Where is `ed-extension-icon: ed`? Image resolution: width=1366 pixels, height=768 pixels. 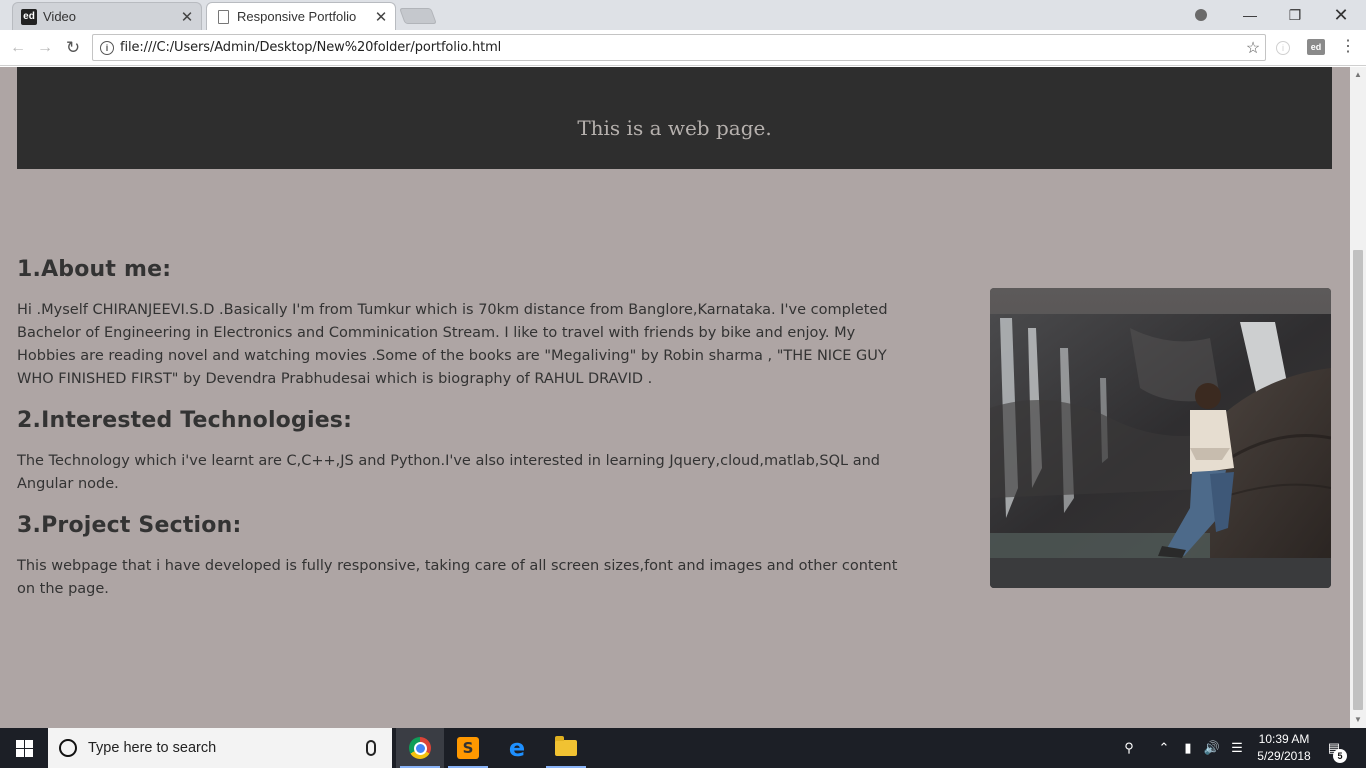 ed-extension-icon: ed is located at coordinates (1316, 47).